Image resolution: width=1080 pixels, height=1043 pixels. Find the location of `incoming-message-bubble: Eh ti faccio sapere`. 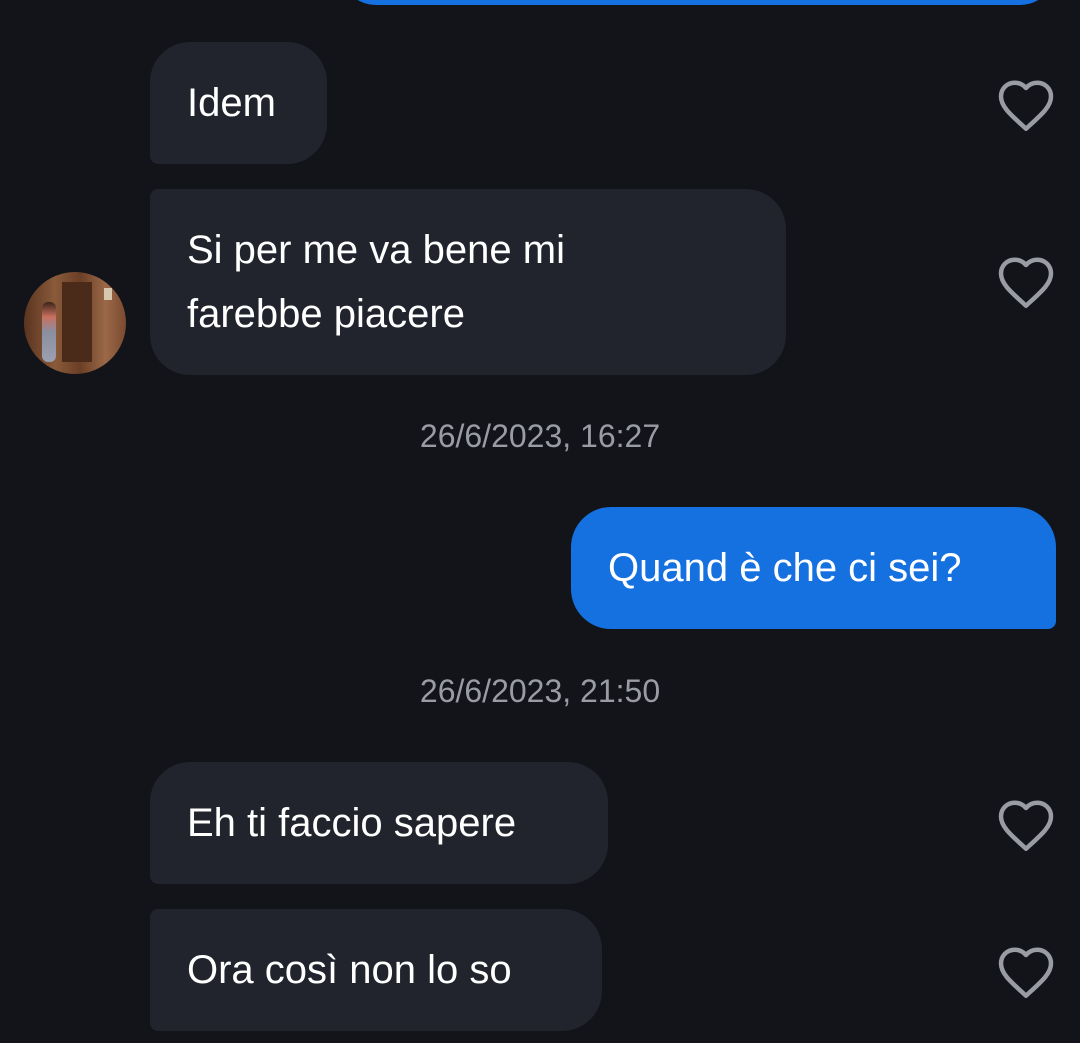

incoming-message-bubble: Eh ti faccio sapere is located at coordinates (379, 823).